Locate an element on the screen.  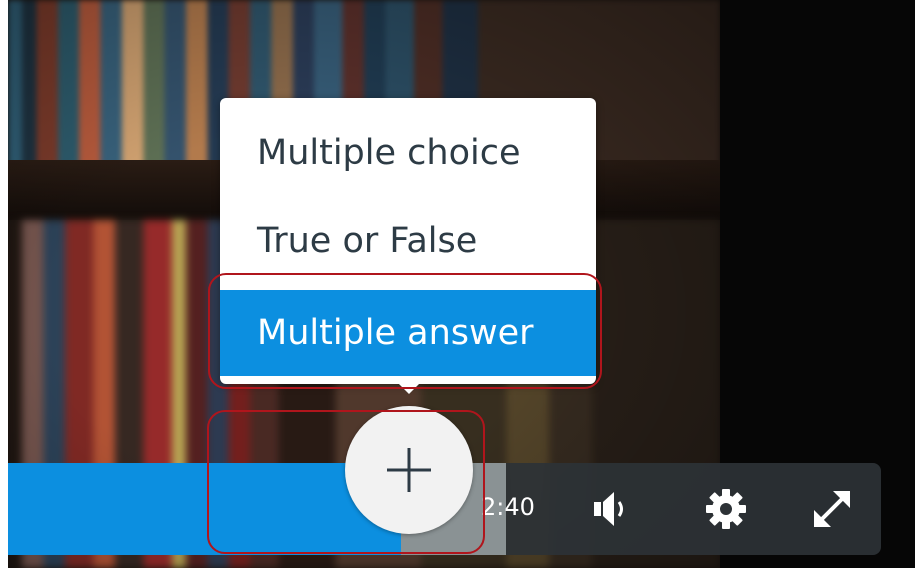
expand-icon is located at coordinates (832, 509).